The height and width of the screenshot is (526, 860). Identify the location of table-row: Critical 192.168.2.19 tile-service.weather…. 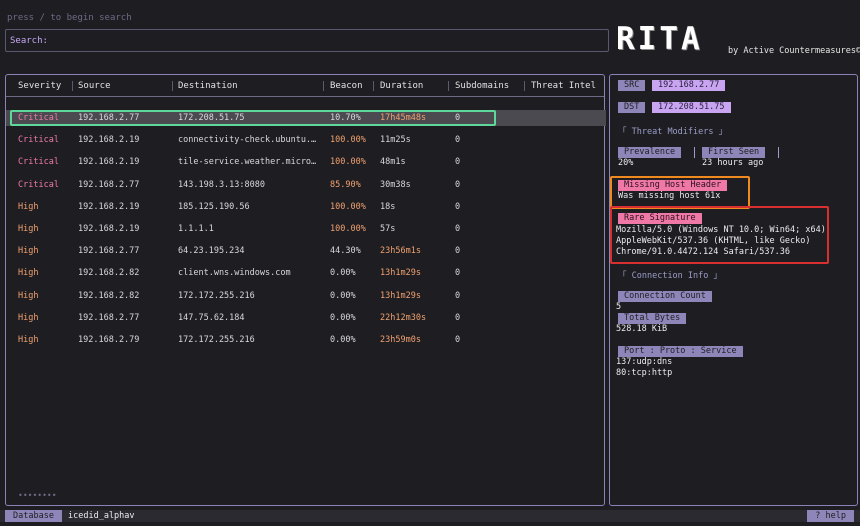
(306, 162).